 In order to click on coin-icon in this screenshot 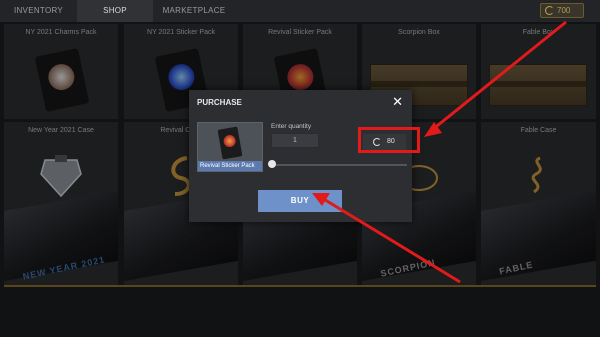, I will do `click(549, 10)`.